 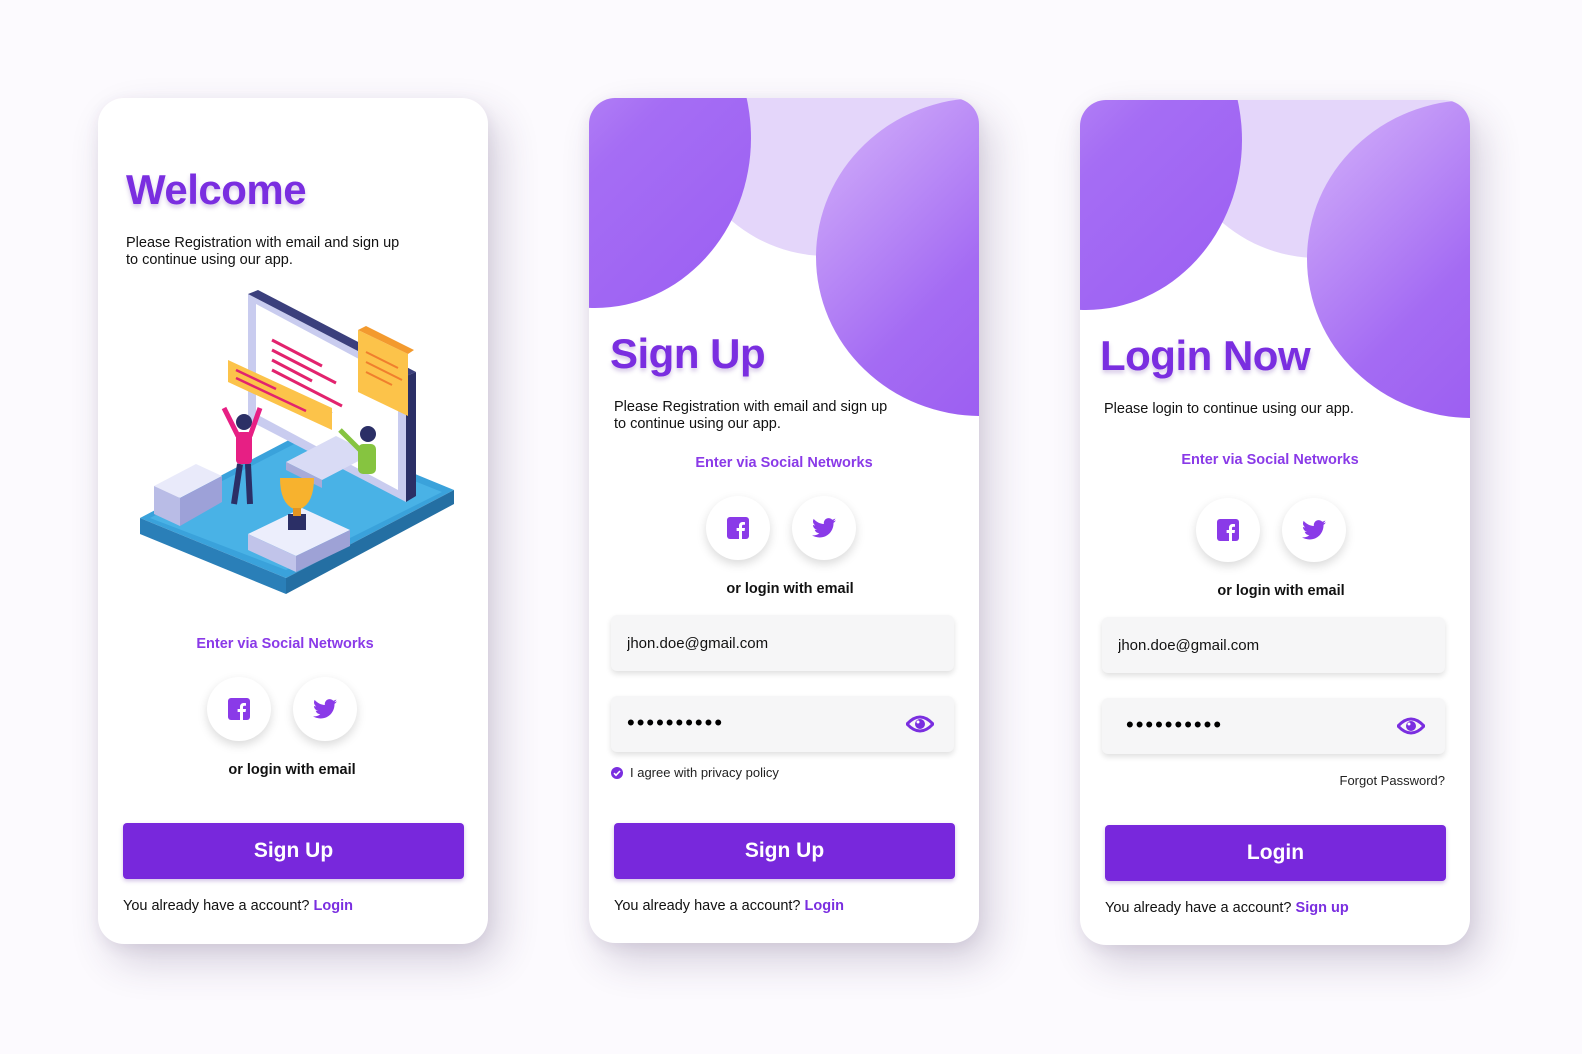 I want to click on account-footer: You already have a account? Sign up, so click(x=1227, y=908).